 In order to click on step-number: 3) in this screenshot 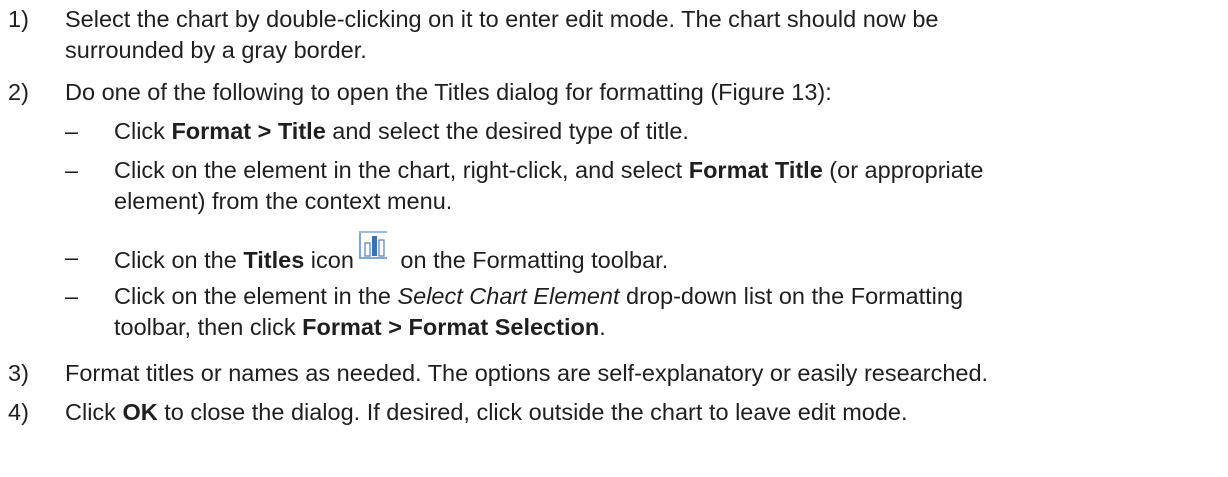, I will do `click(18, 373)`.